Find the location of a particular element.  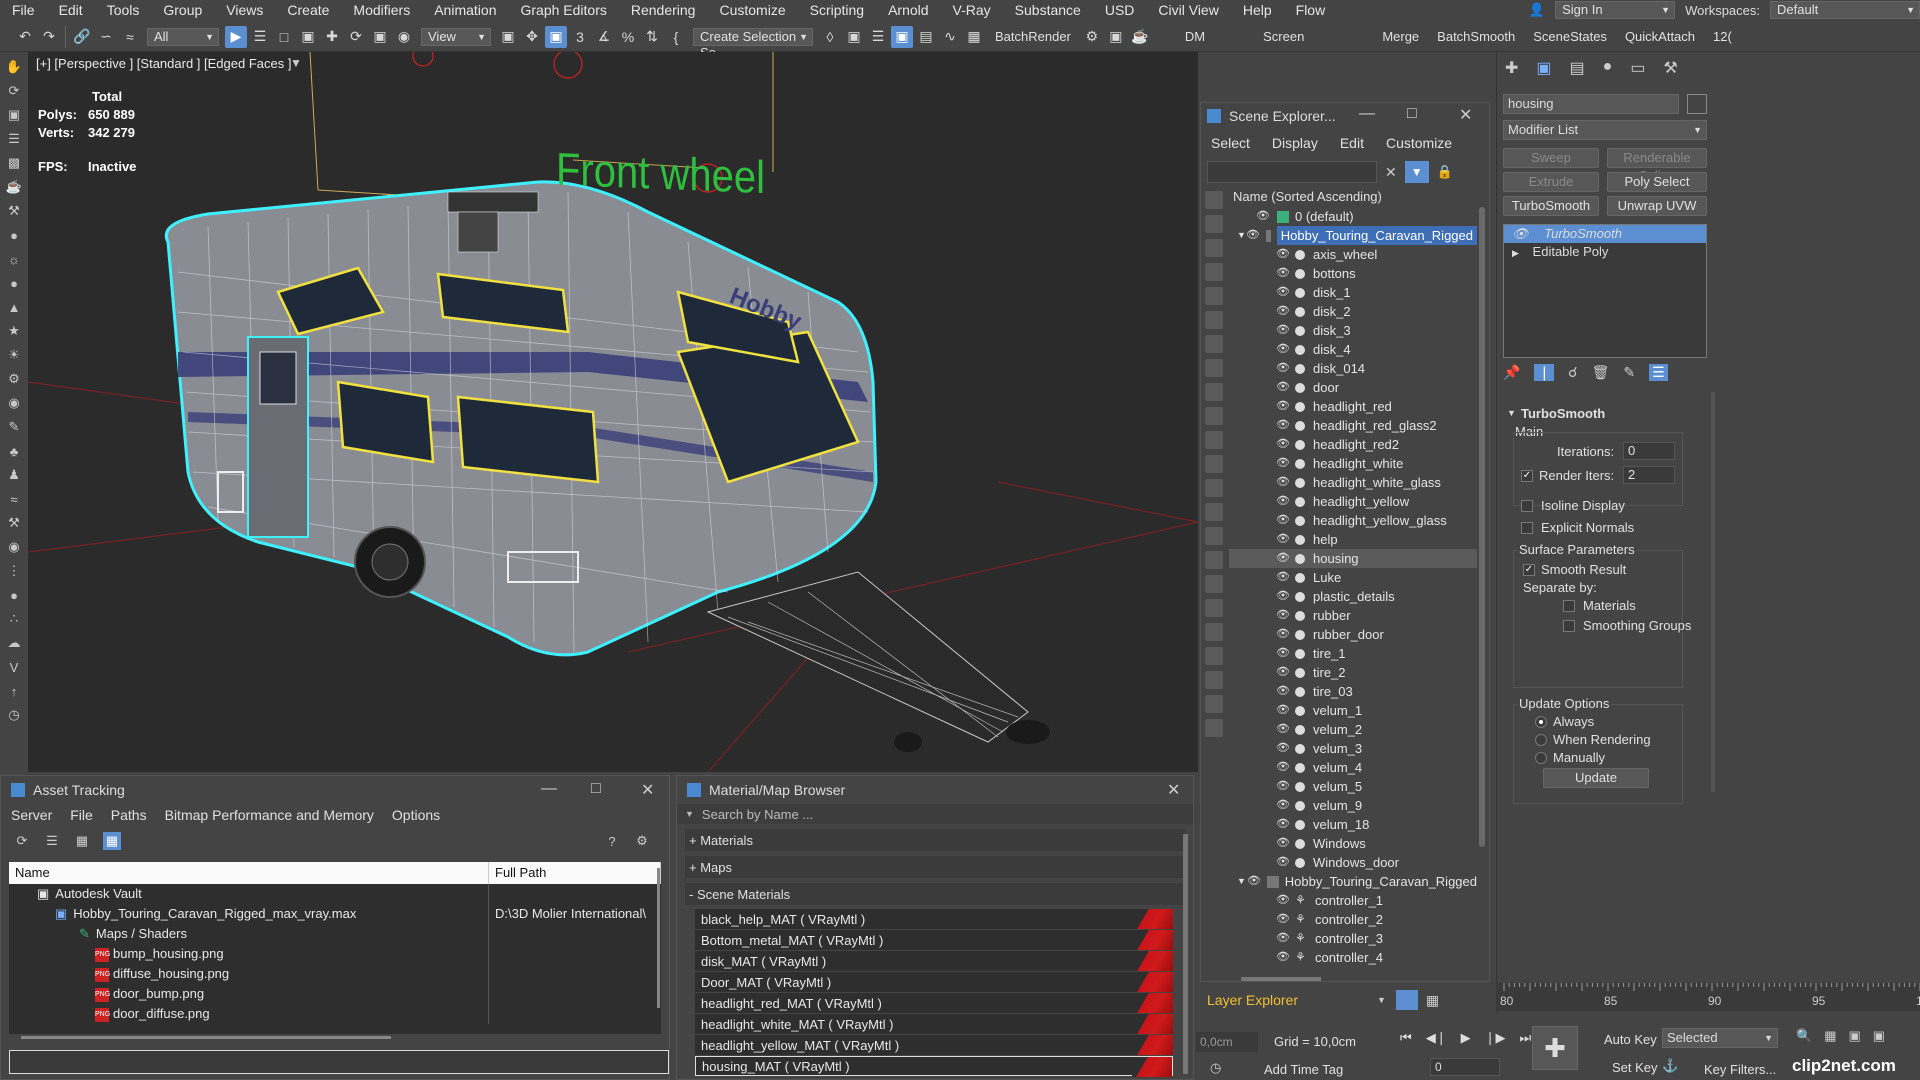

add-time-tag-button: Add Time Tag is located at coordinates (1303, 1069).